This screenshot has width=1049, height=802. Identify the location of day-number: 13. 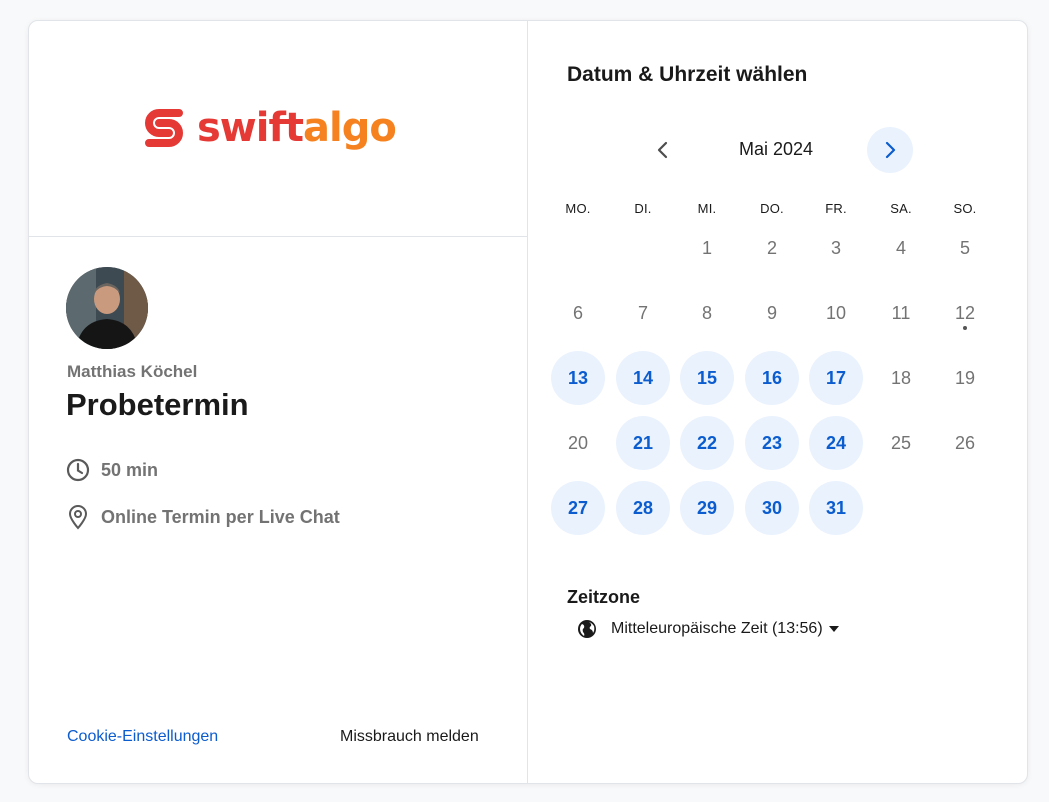
(578, 377).